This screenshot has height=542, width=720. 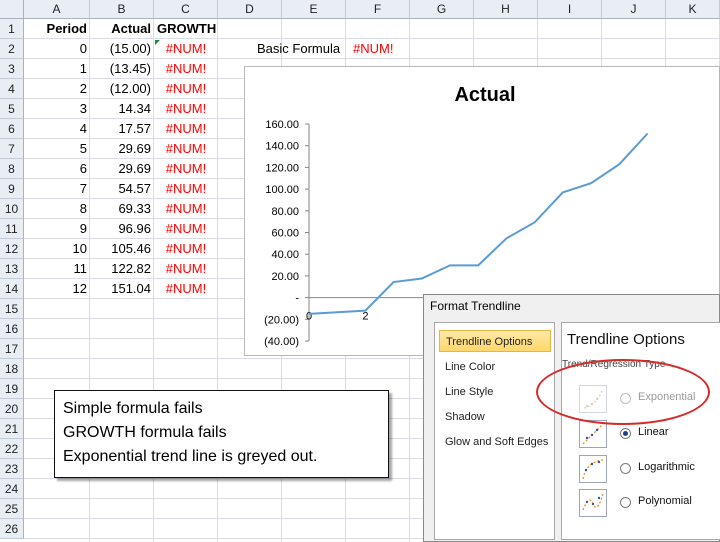 I want to click on column-header-h: H, so click(x=506, y=9).